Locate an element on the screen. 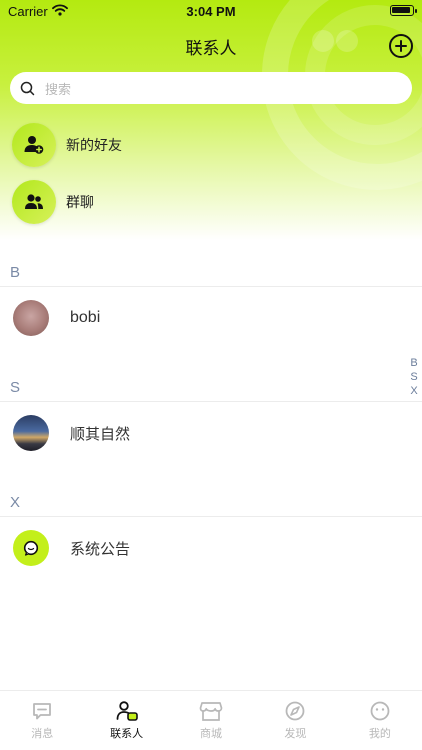  face-icon is located at coordinates (380, 711).